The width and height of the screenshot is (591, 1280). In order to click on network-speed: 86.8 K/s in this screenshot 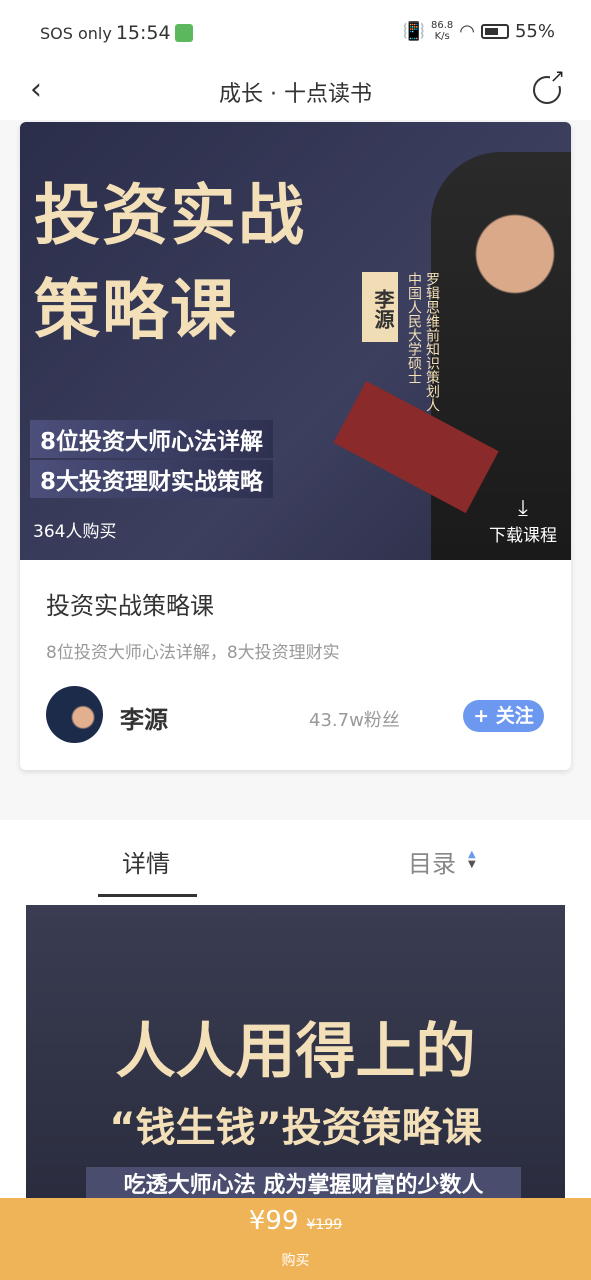, I will do `click(442, 31)`.